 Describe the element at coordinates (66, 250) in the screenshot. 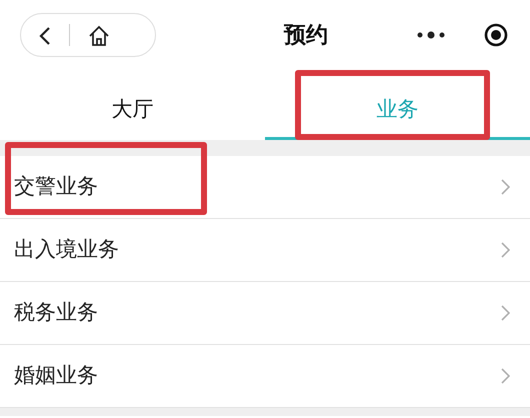

I see `item-label: 出入境业务` at that location.